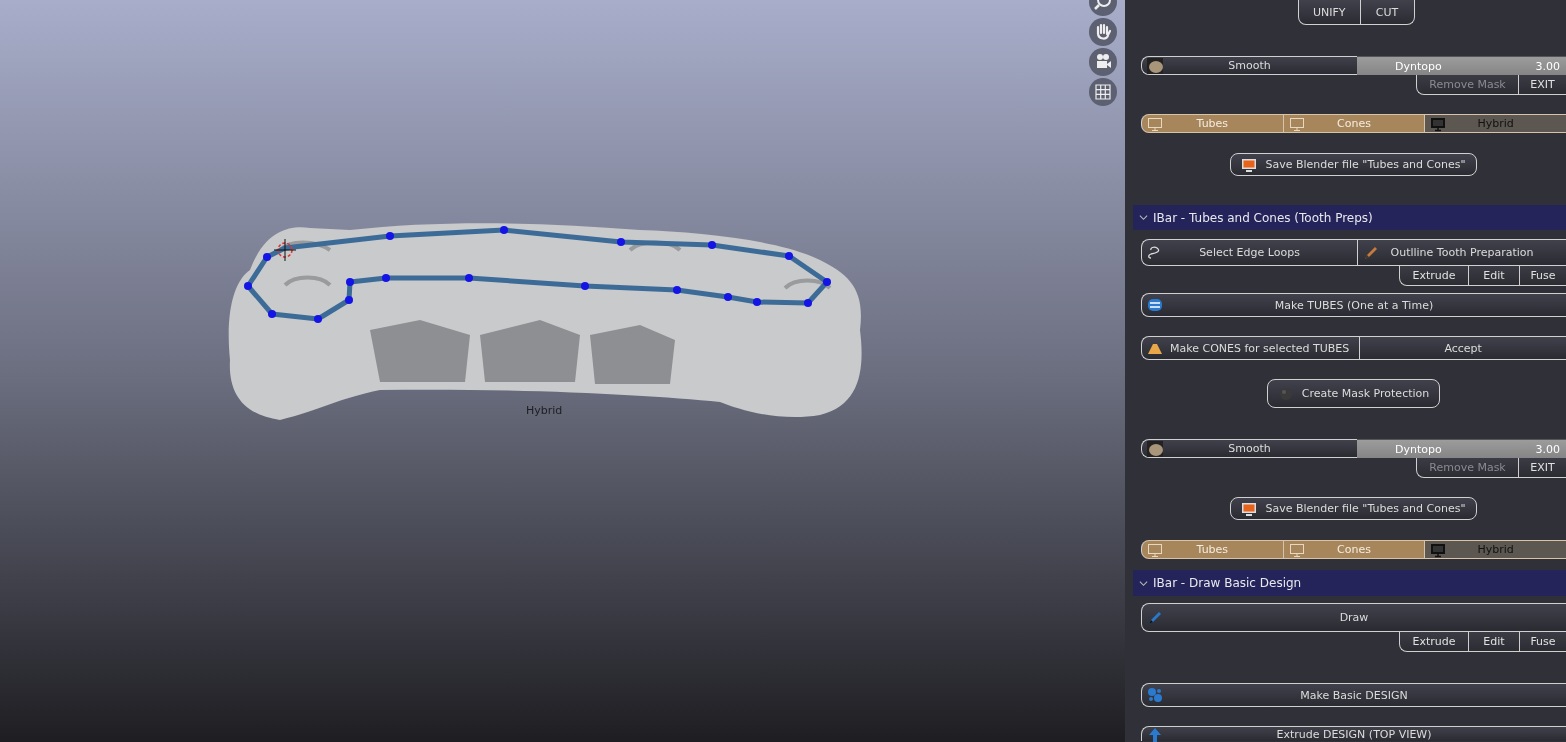 The image size is (1566, 742). What do you see at coordinates (1353, 393) in the screenshot?
I see `button: Create Mask Protection` at bounding box center [1353, 393].